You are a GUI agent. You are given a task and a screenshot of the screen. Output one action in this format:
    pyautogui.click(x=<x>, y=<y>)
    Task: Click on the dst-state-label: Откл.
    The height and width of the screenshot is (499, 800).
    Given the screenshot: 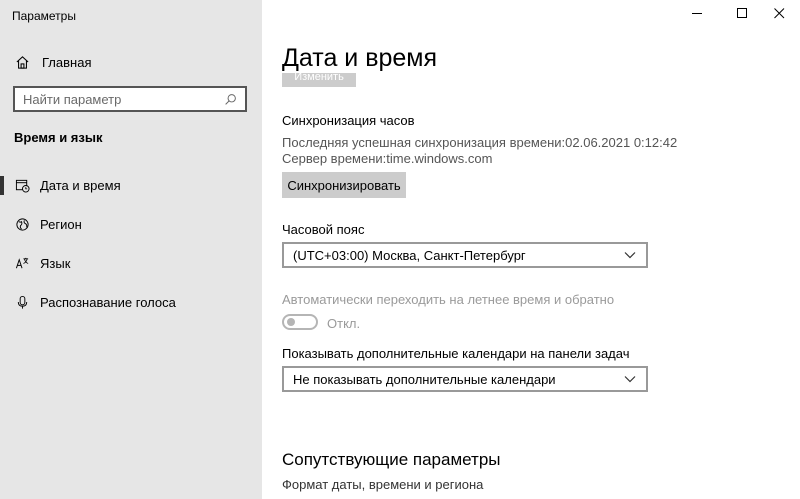 What is the action you would take?
    pyautogui.click(x=344, y=323)
    